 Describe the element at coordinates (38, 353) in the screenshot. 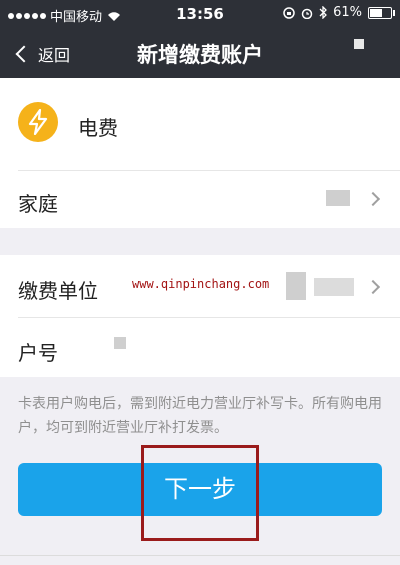

I see `account-label: 户号` at that location.